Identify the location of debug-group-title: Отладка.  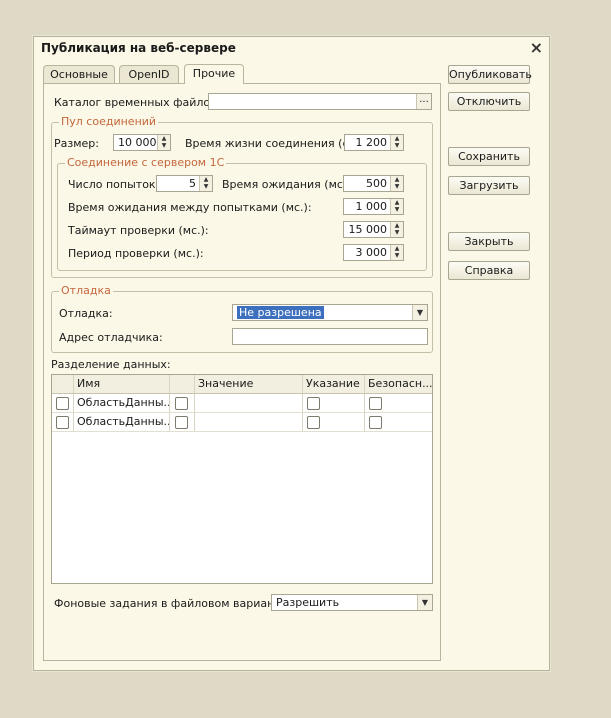
(86, 290).